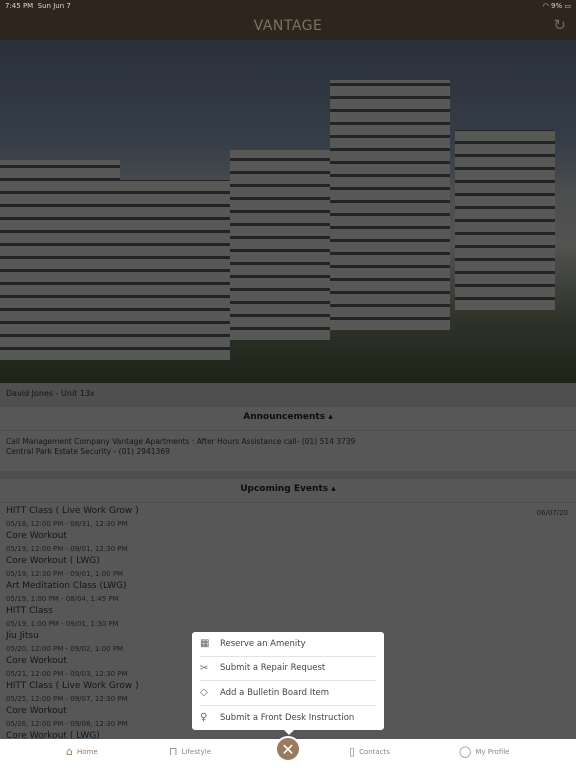  I want to click on menu-item-label: Submit a Front Desk Instruction, so click(287, 717).